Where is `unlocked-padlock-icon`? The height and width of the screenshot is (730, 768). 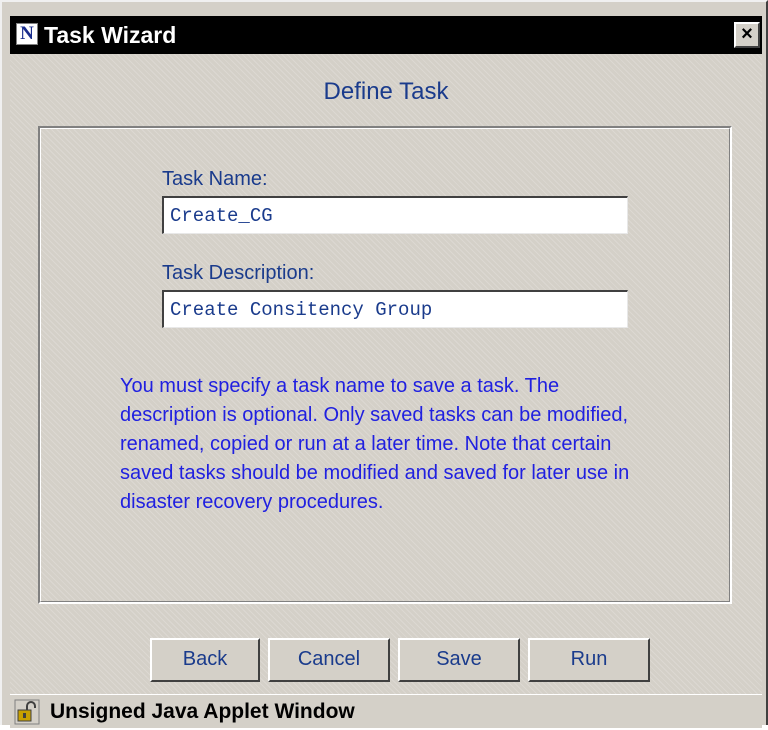 unlocked-padlock-icon is located at coordinates (27, 712).